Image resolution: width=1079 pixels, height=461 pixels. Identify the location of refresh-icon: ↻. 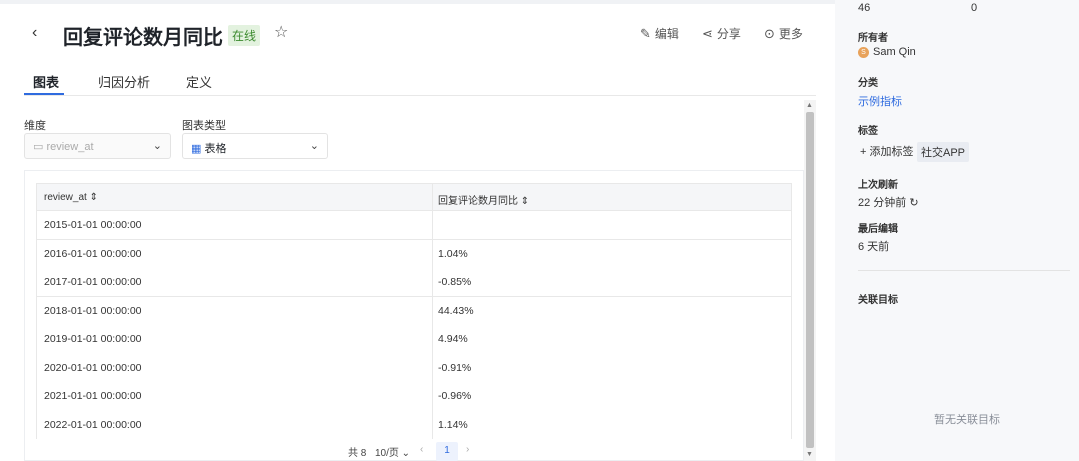
(913, 203).